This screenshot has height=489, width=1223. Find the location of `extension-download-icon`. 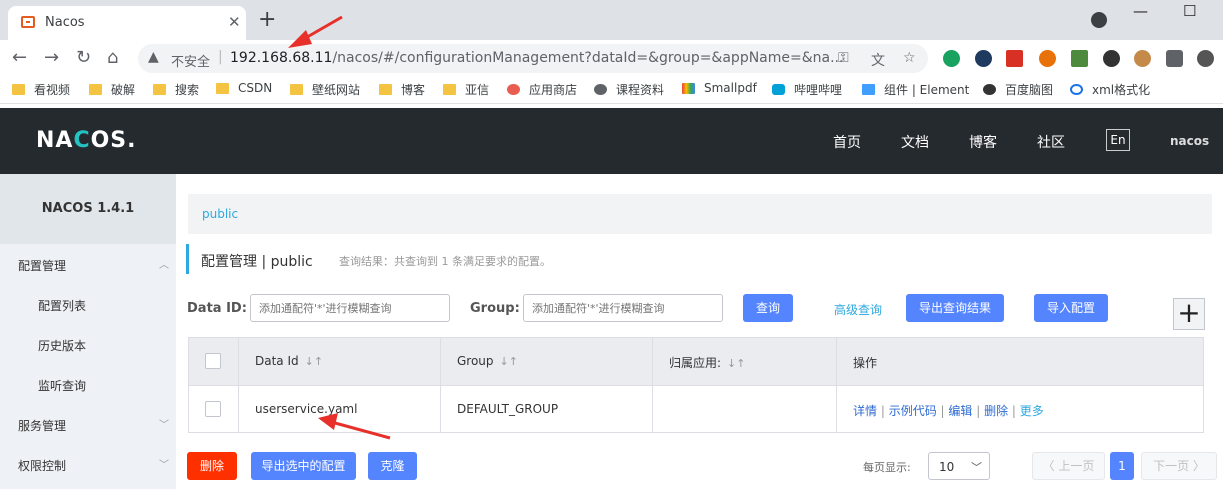

extension-download-icon is located at coordinates (1079, 58).